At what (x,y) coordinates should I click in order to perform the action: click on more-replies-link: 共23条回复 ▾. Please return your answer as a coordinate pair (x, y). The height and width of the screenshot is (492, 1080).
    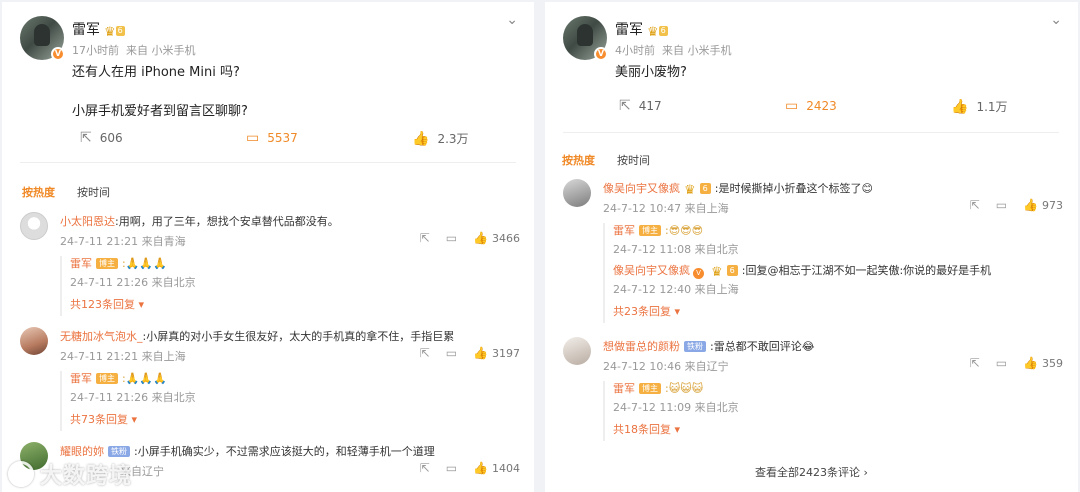
    Looking at the image, I should click on (802, 313).